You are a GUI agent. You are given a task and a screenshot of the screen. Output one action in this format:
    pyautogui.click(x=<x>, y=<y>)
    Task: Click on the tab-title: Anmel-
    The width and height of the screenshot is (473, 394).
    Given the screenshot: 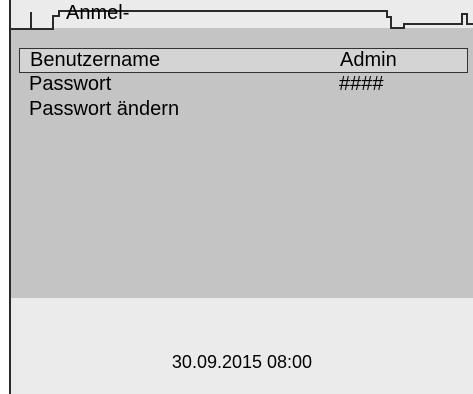 What is the action you would take?
    pyautogui.click(x=97, y=13)
    